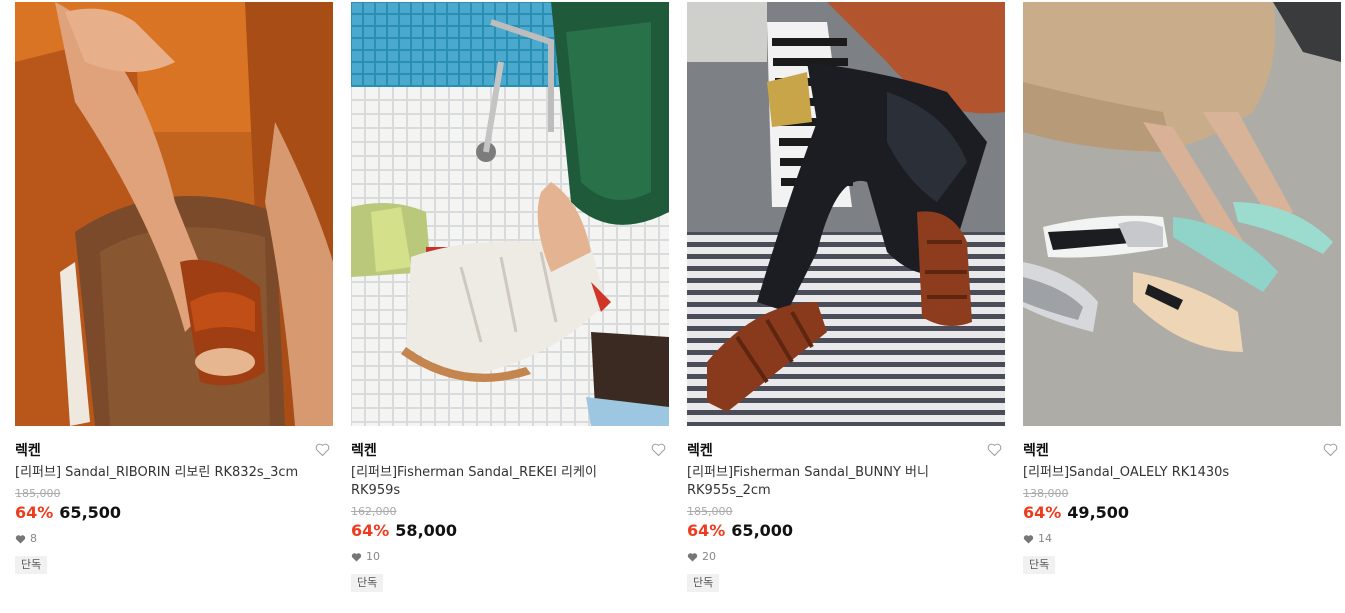  What do you see at coordinates (160, 473) in the screenshot?
I see `product-title: [리퍼브] Sandal_RIBORIN 리보린 RK832s_3cm` at bounding box center [160, 473].